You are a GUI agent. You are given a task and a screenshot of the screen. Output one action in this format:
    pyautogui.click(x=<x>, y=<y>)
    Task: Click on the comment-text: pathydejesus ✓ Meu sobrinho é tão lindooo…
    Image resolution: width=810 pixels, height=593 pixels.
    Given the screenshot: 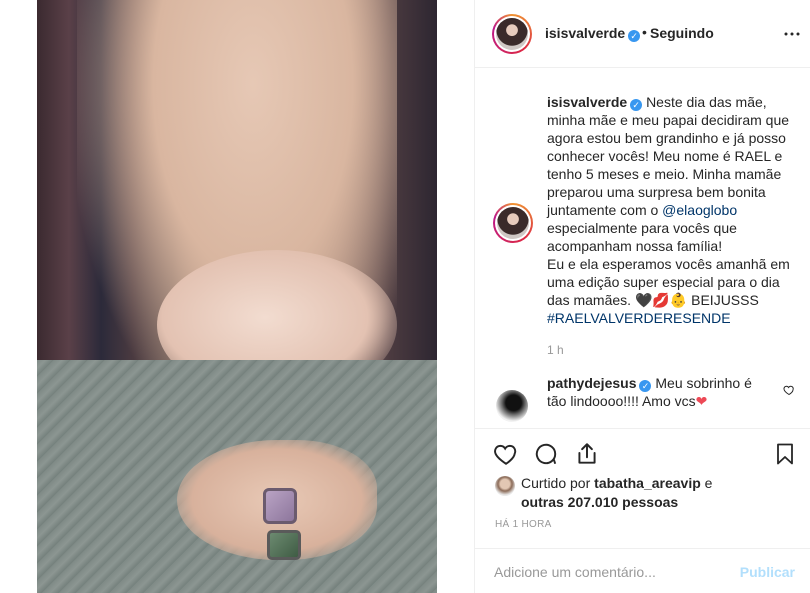 What is the action you would take?
    pyautogui.click(x=649, y=392)
    